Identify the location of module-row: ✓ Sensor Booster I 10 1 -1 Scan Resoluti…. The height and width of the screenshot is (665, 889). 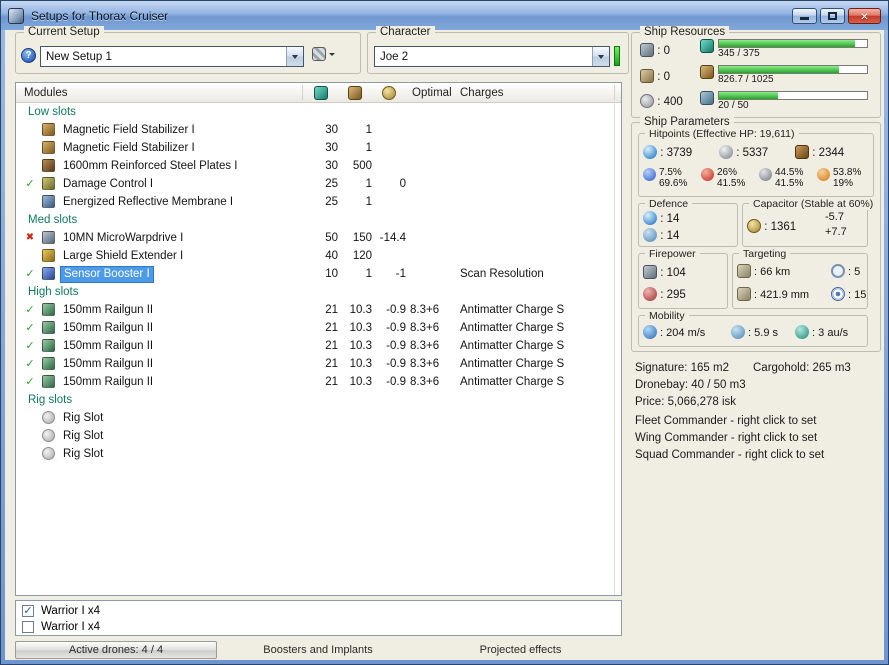
(318, 274).